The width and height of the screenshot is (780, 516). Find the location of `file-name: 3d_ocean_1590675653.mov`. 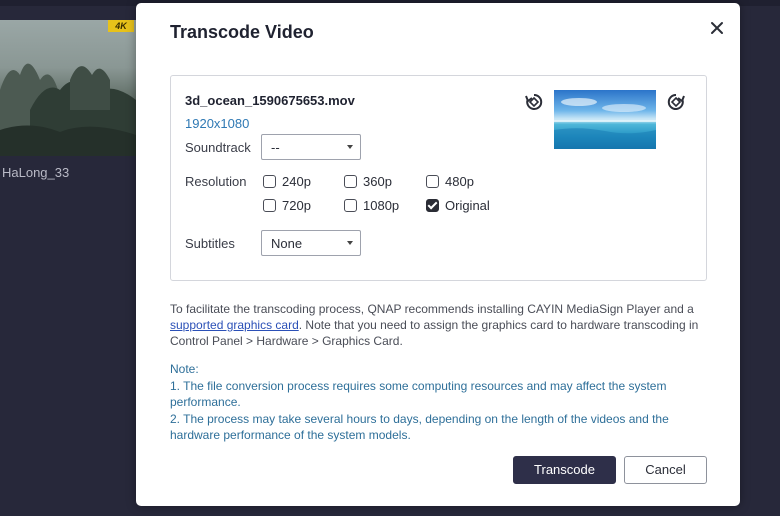

file-name: 3d_ocean_1590675653.mov is located at coordinates (270, 100).